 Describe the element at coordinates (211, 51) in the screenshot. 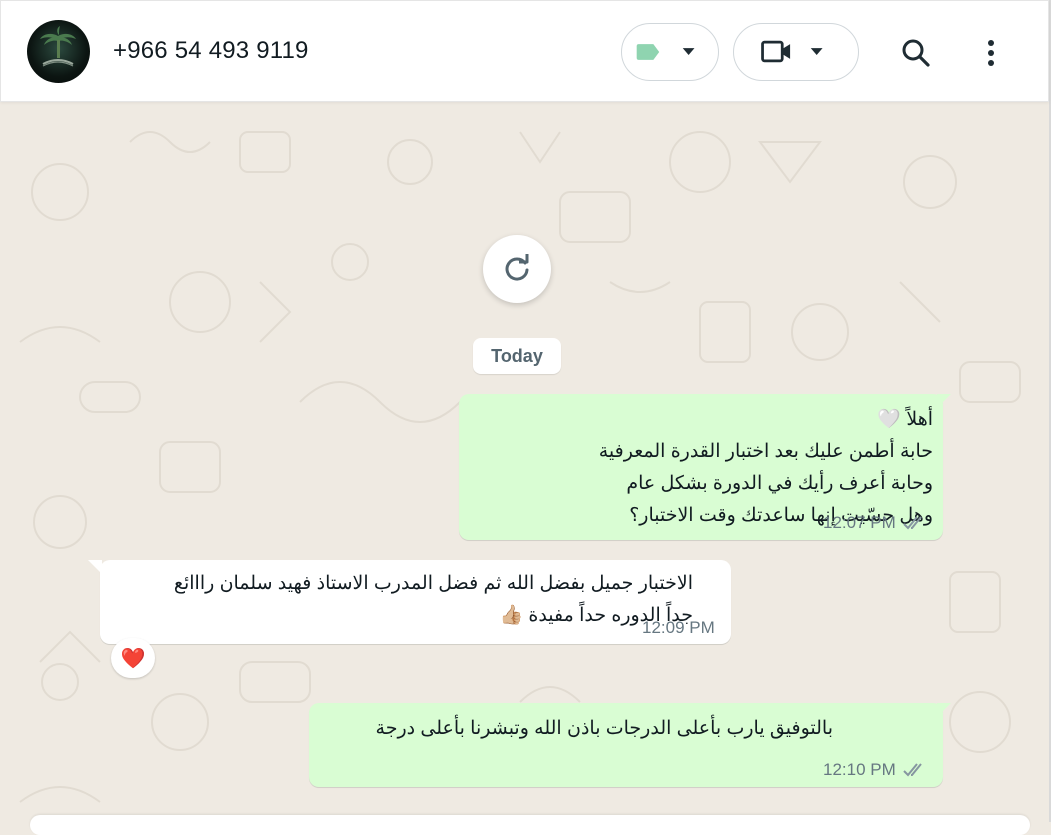

I see `contact-name: +966 54 493 9119` at that location.